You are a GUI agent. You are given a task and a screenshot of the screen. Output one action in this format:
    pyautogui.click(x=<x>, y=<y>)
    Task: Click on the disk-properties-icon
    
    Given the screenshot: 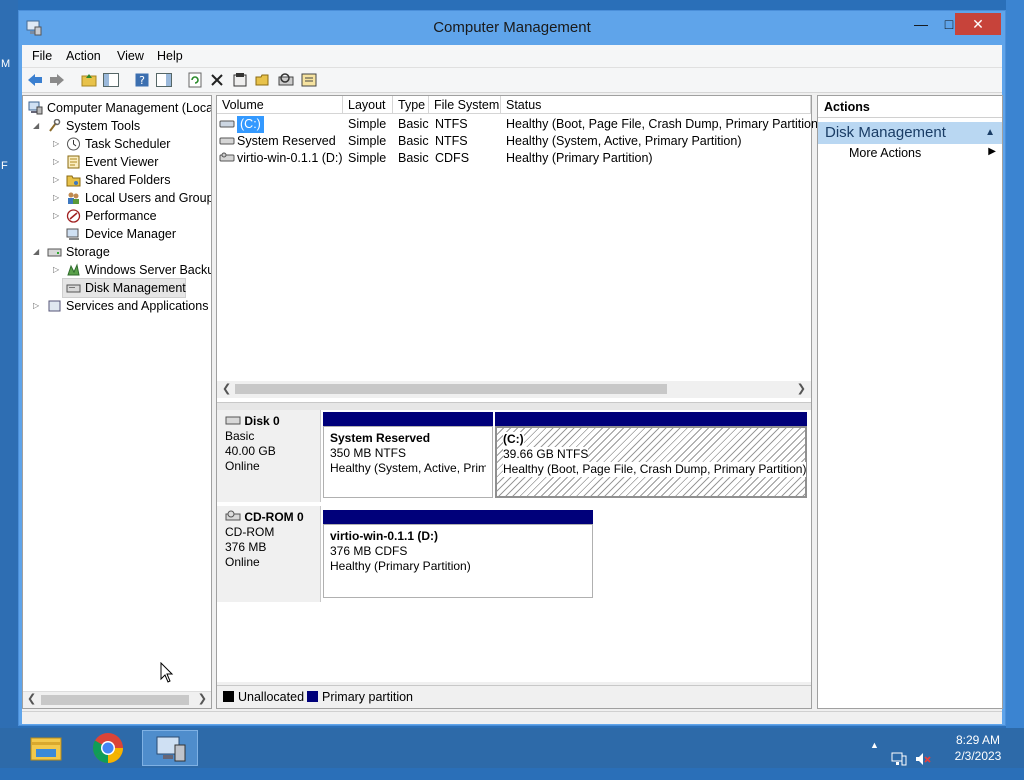 What is the action you would take?
    pyautogui.click(x=309, y=80)
    